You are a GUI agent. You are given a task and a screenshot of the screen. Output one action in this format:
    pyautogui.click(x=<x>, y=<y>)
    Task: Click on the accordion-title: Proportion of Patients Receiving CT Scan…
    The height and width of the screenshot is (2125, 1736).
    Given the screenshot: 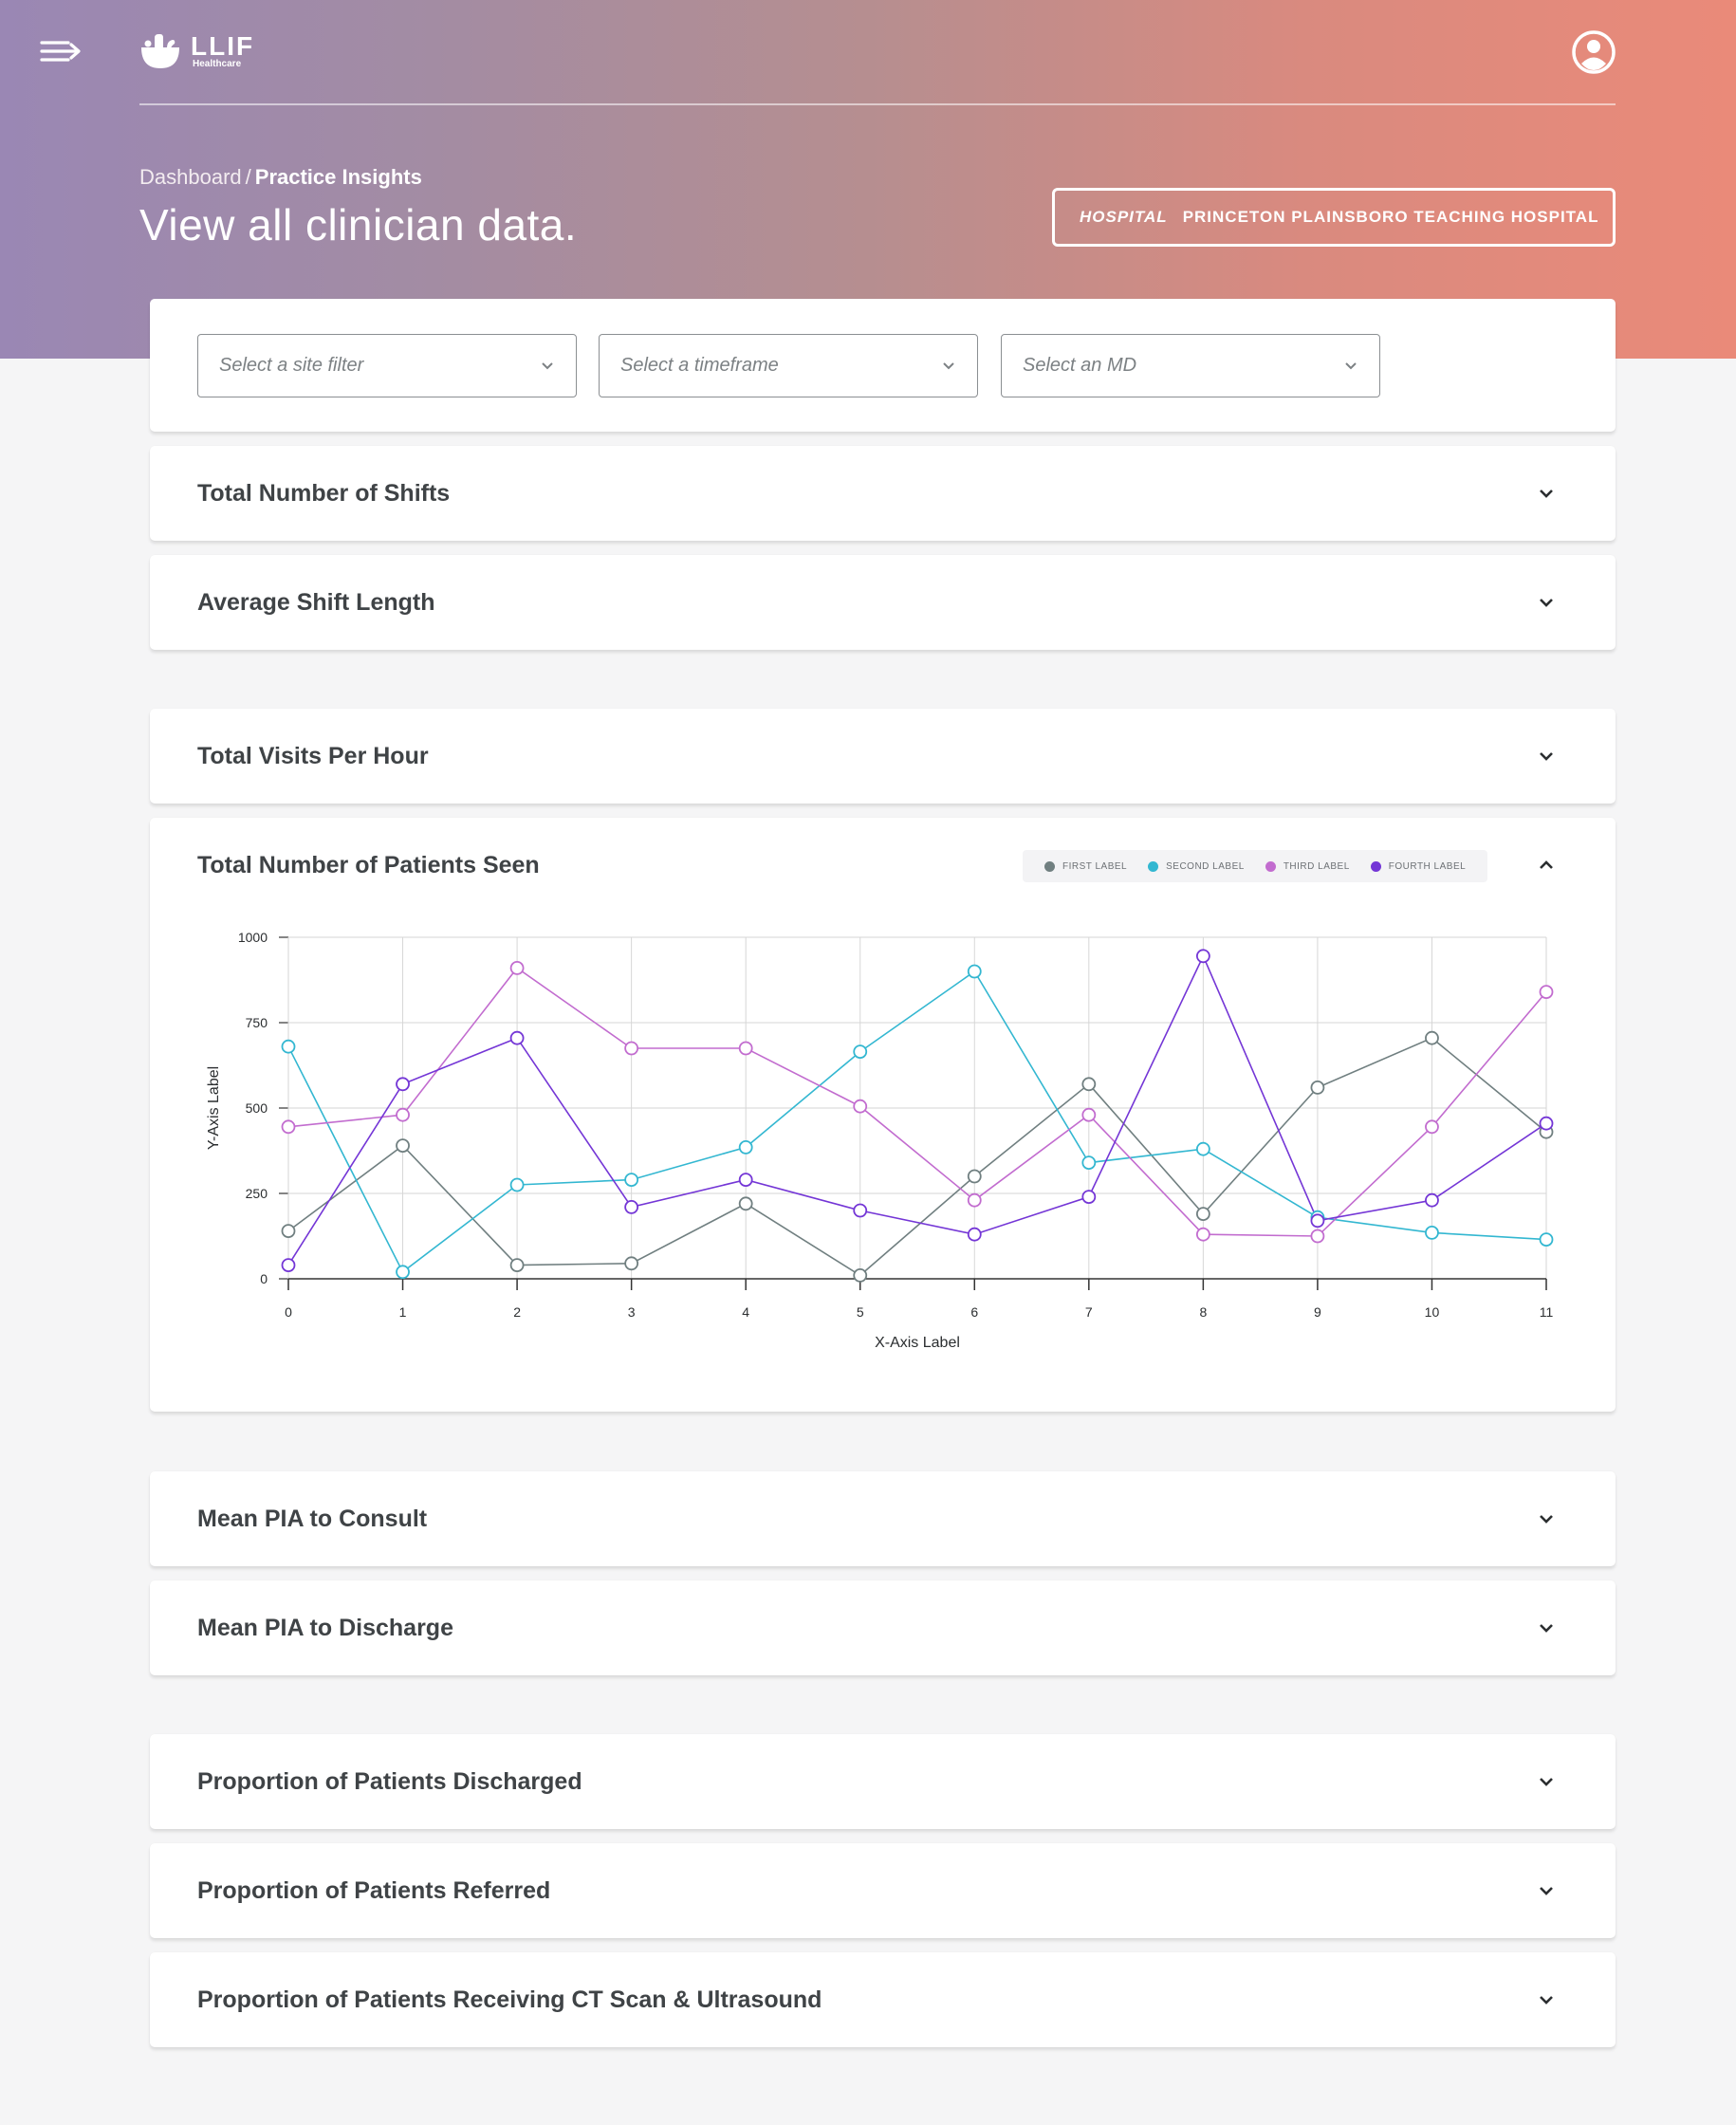 What is the action you would take?
    pyautogui.click(x=509, y=2000)
    